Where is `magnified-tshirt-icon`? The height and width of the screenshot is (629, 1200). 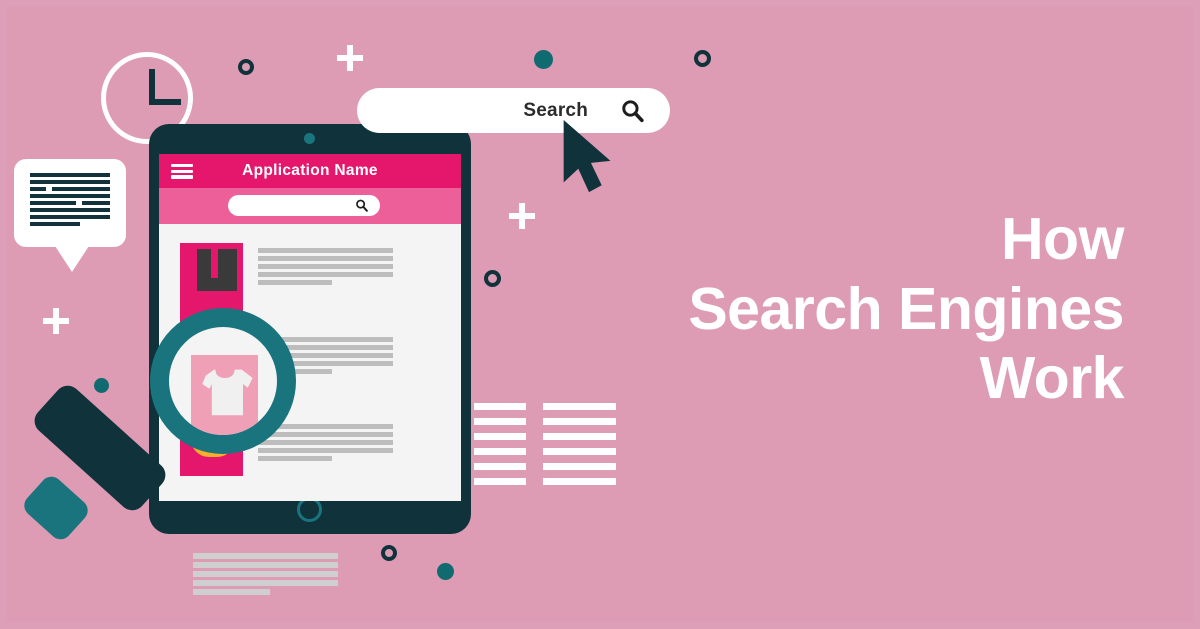 magnified-tshirt-icon is located at coordinates (227, 392).